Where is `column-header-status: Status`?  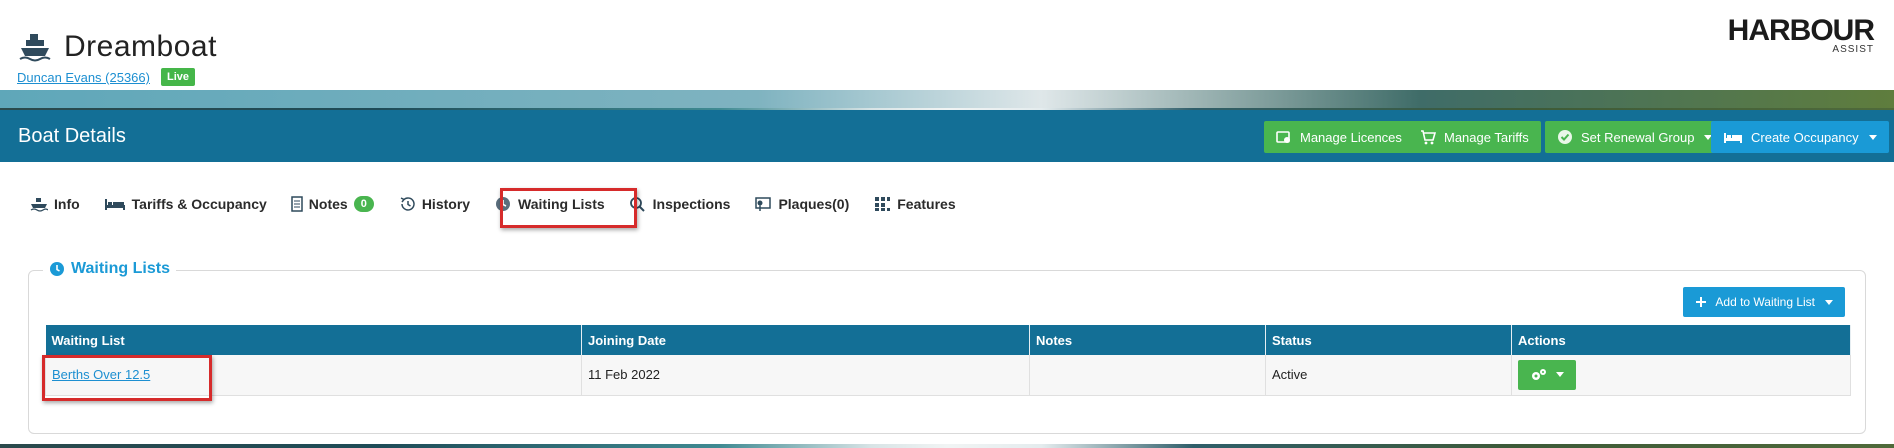
column-header-status: Status is located at coordinates (1388, 340).